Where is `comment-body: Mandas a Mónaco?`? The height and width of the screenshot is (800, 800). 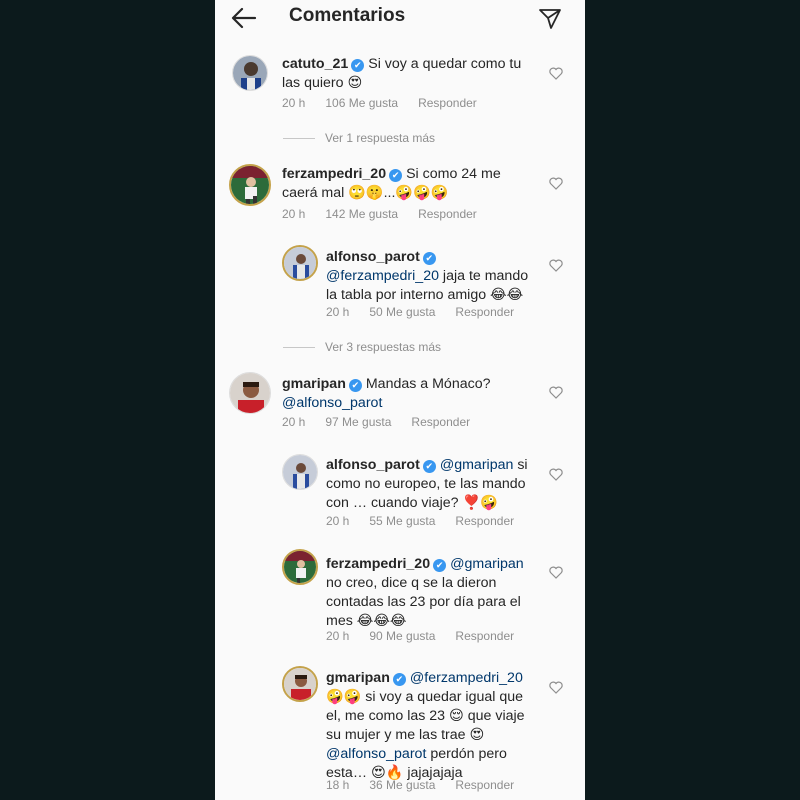 comment-body: Mandas a Mónaco? is located at coordinates (428, 384).